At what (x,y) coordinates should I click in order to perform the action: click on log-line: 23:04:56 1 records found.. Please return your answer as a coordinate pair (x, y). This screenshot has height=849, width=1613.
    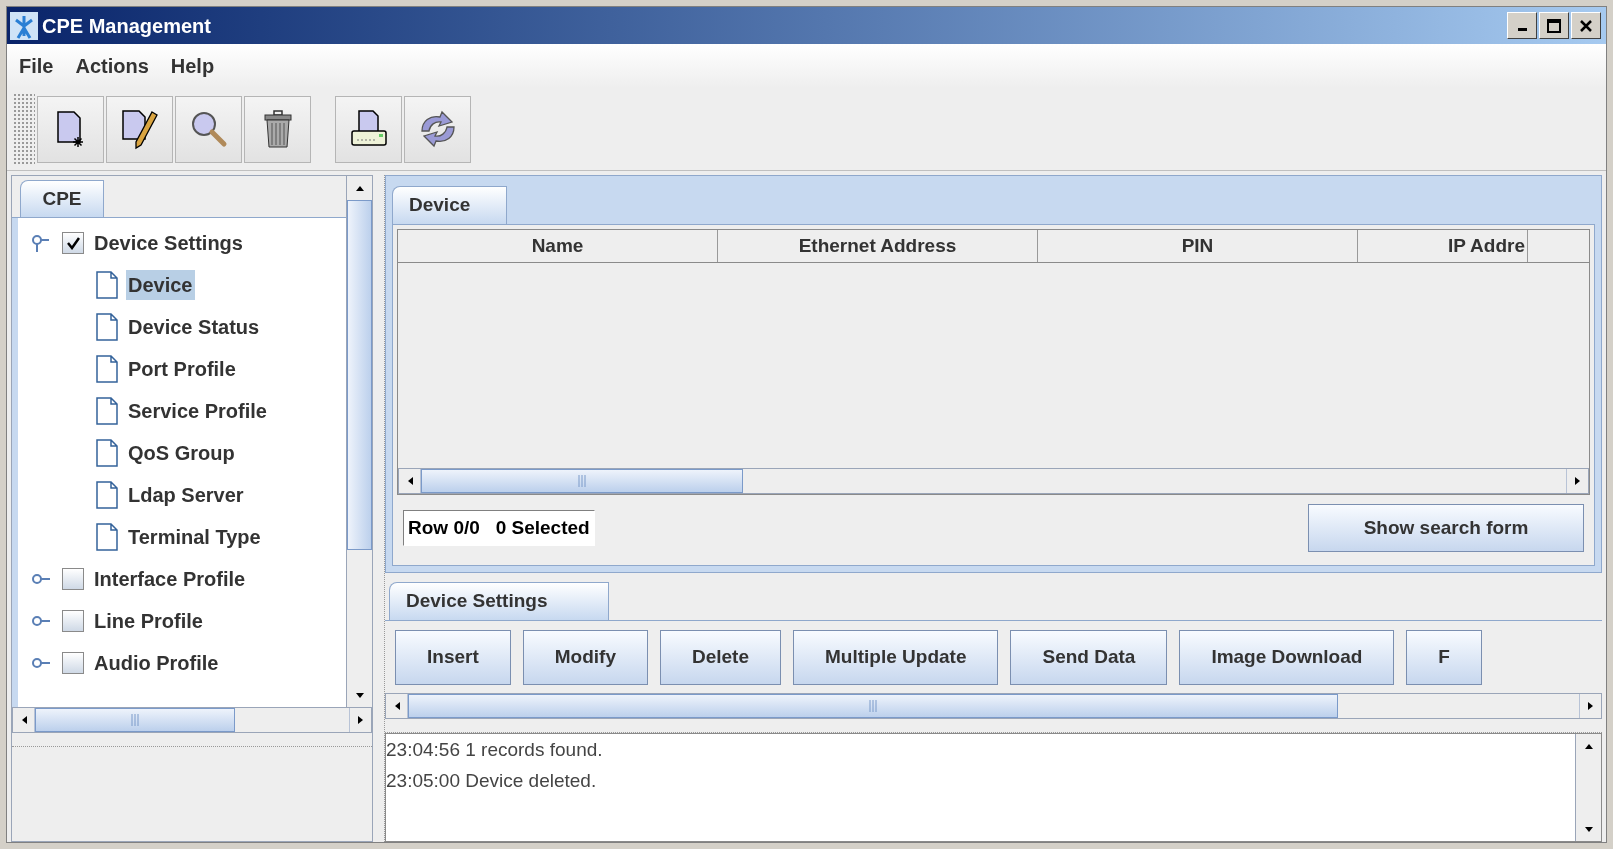
    Looking at the image, I should click on (495, 750).